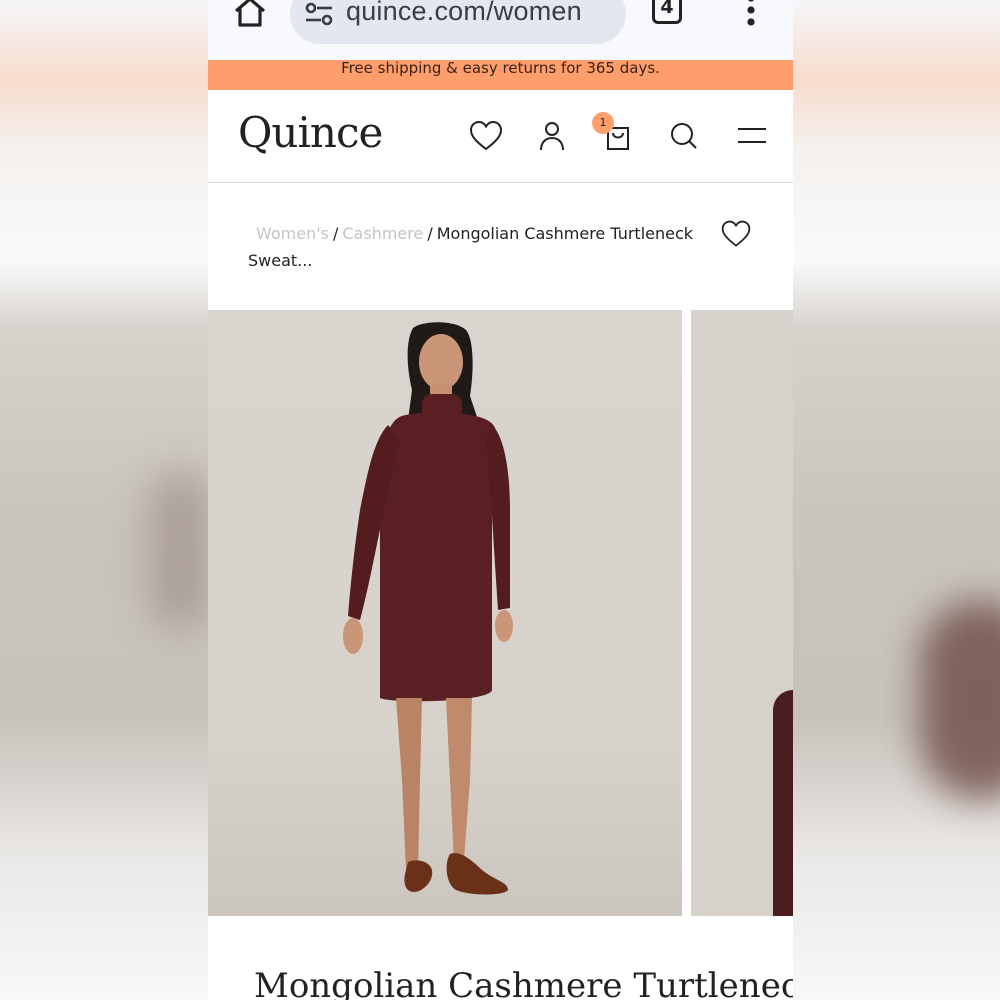 The image size is (1000, 1000). I want to click on next-image-preview, so click(783, 803).